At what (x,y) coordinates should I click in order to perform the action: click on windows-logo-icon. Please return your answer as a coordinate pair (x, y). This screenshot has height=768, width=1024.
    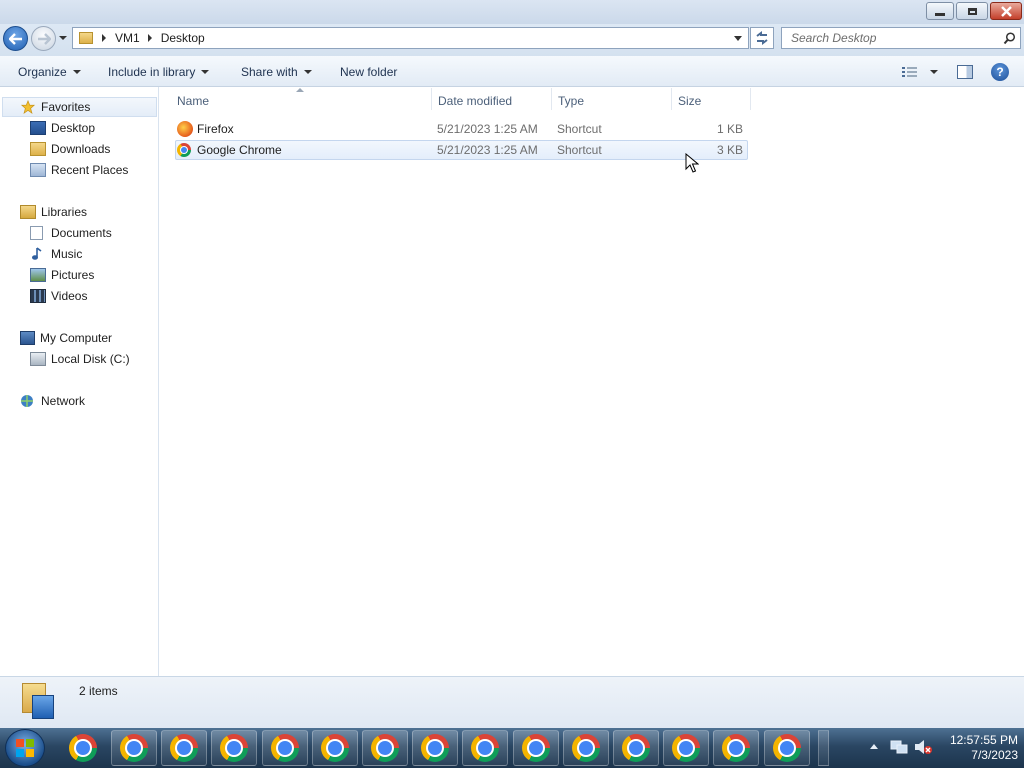
    Looking at the image, I should click on (25, 748).